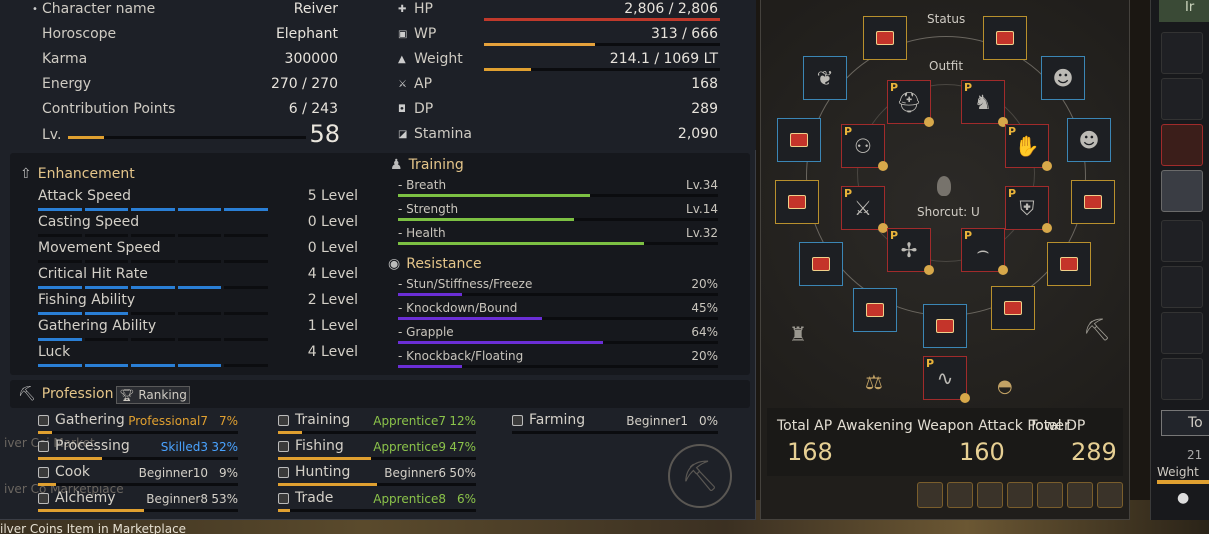 This screenshot has height=534, width=1209. Describe the element at coordinates (910, 251) in the screenshot. I see `outfit-sub-slot: P ✢` at that location.